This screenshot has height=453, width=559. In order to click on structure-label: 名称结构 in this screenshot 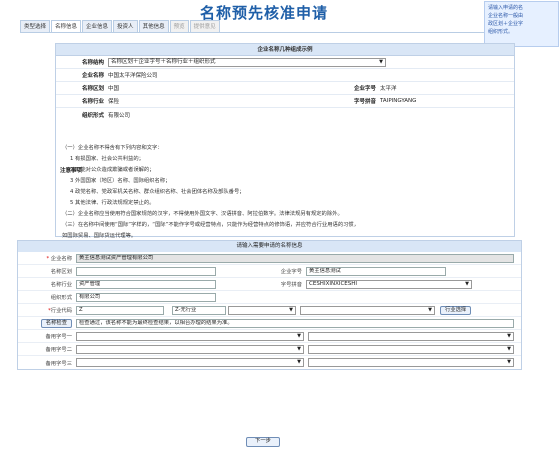, I will do `click(92, 63)`.